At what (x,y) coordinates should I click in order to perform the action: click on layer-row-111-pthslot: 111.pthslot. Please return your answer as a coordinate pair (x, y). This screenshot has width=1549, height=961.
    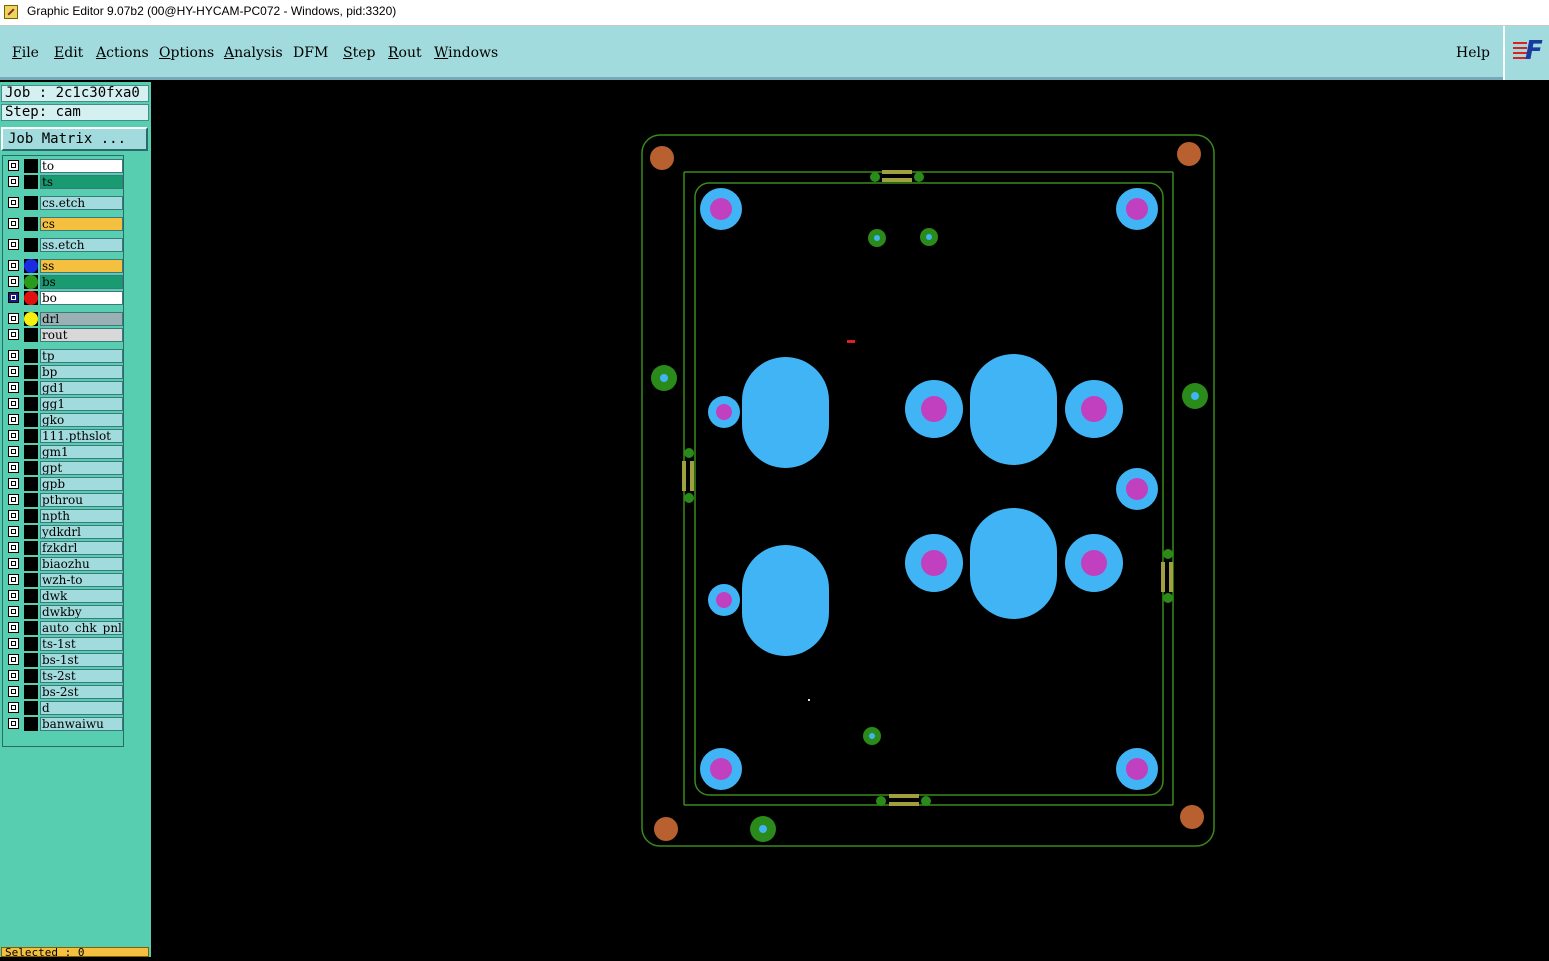
    Looking at the image, I should click on (64, 436).